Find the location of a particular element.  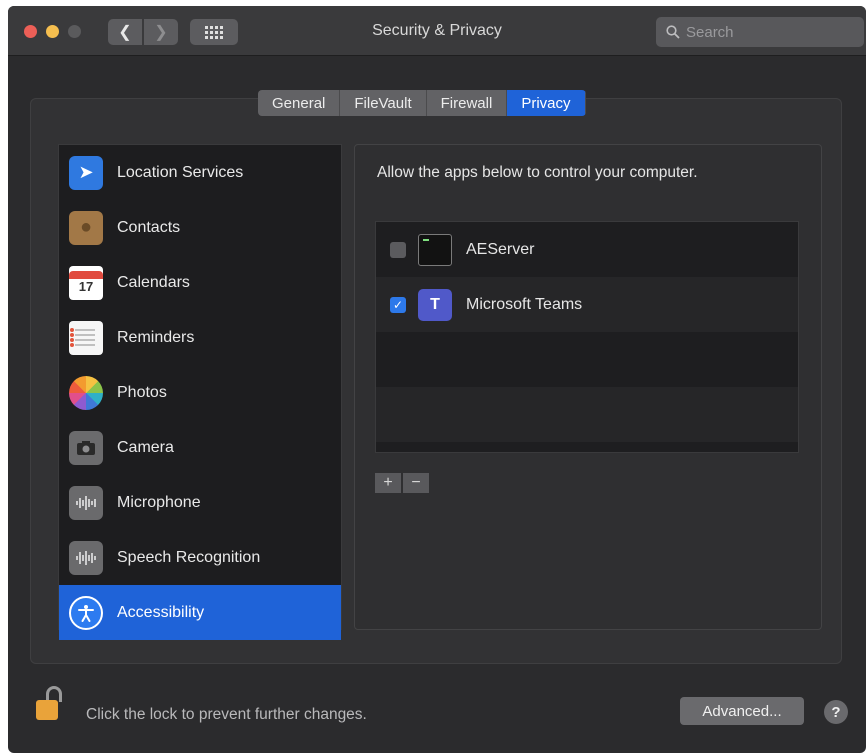

add-remove-controls: + − is located at coordinates (402, 483).